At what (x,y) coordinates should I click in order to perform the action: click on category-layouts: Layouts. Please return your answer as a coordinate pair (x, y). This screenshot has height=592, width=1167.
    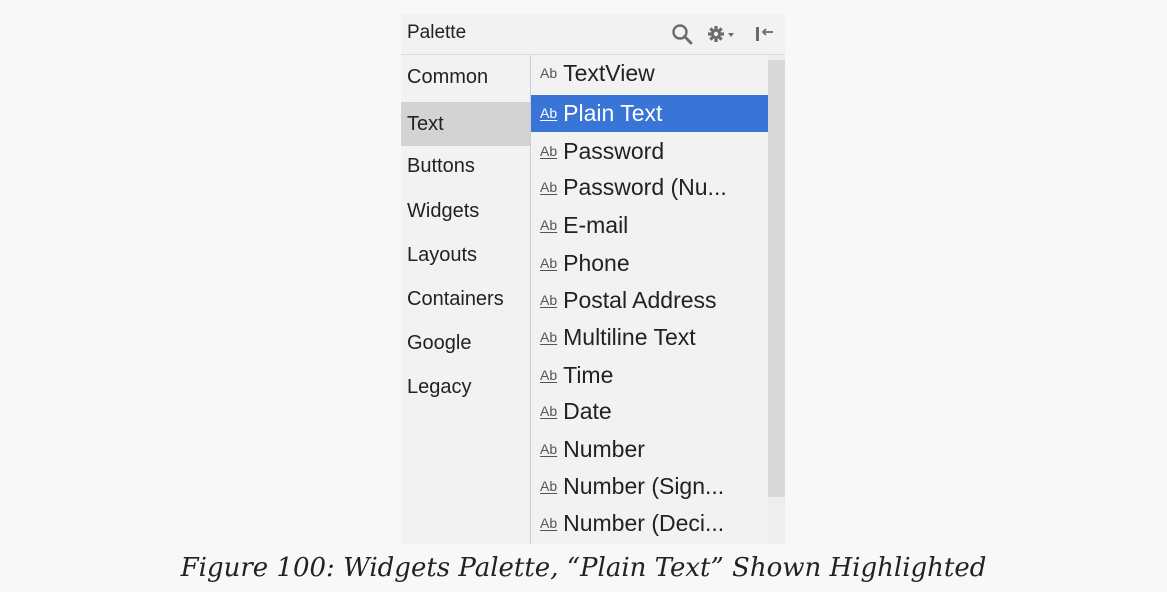
    Looking at the image, I should click on (465, 255).